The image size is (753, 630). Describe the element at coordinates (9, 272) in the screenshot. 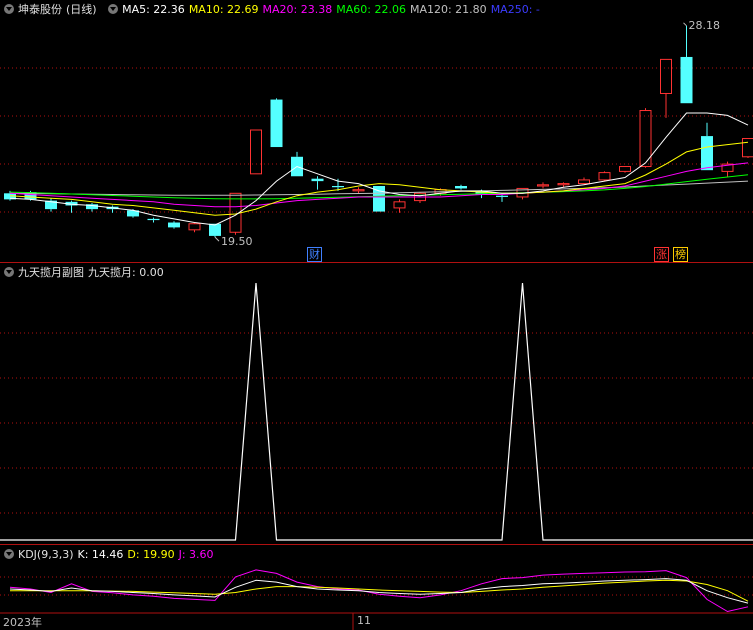

I see `subchart-dropdown-icon` at that location.